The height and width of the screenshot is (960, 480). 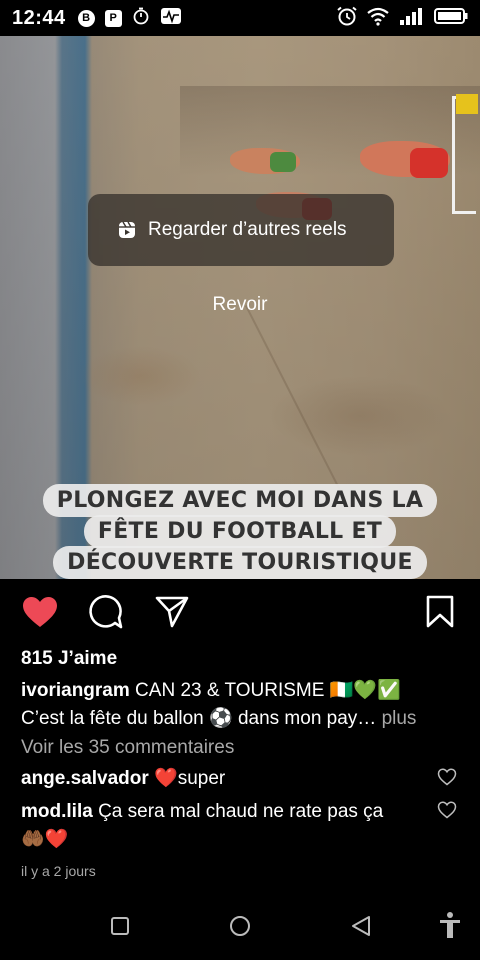 I want to click on accessibility-button, so click(x=450, y=925).